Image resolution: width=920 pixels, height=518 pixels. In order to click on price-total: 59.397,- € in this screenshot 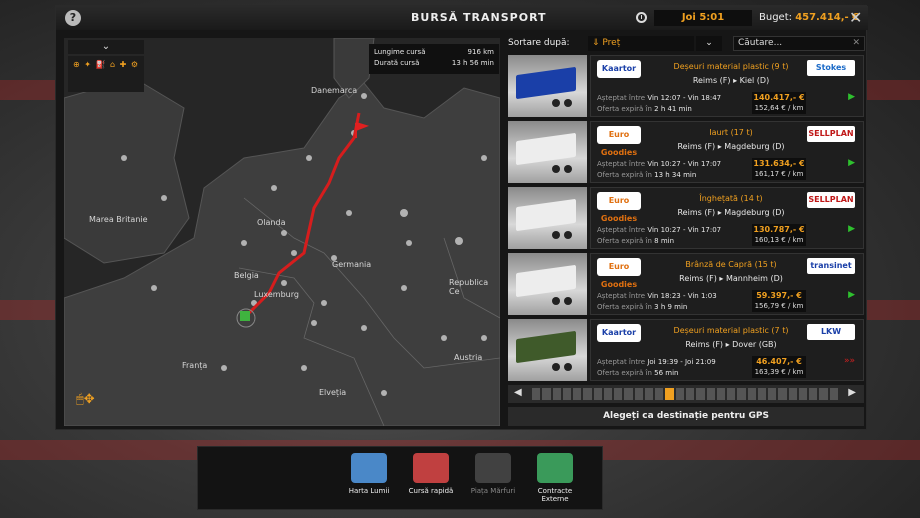, I will do `click(779, 295)`.